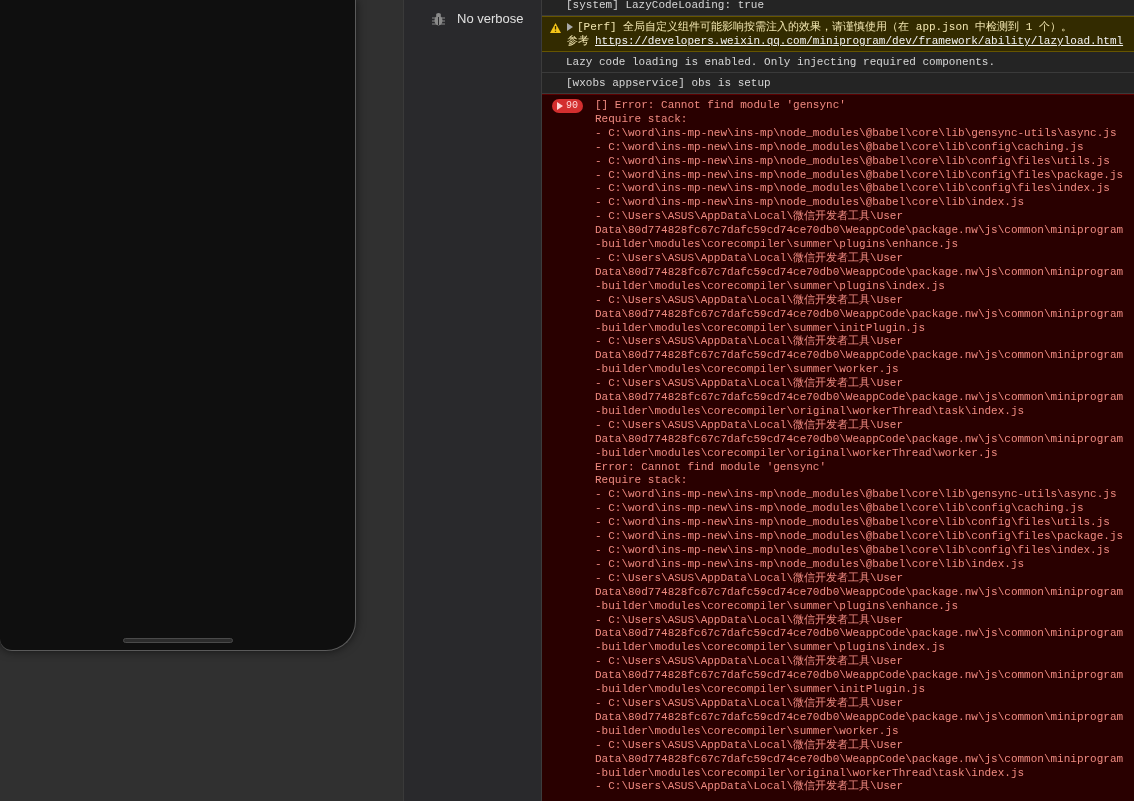  Describe the element at coordinates (567, 106) in the screenshot. I see `count-badge: 90` at that location.